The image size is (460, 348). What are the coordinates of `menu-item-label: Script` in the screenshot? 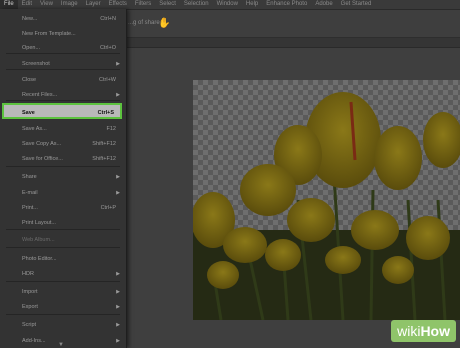 It's located at (29, 325).